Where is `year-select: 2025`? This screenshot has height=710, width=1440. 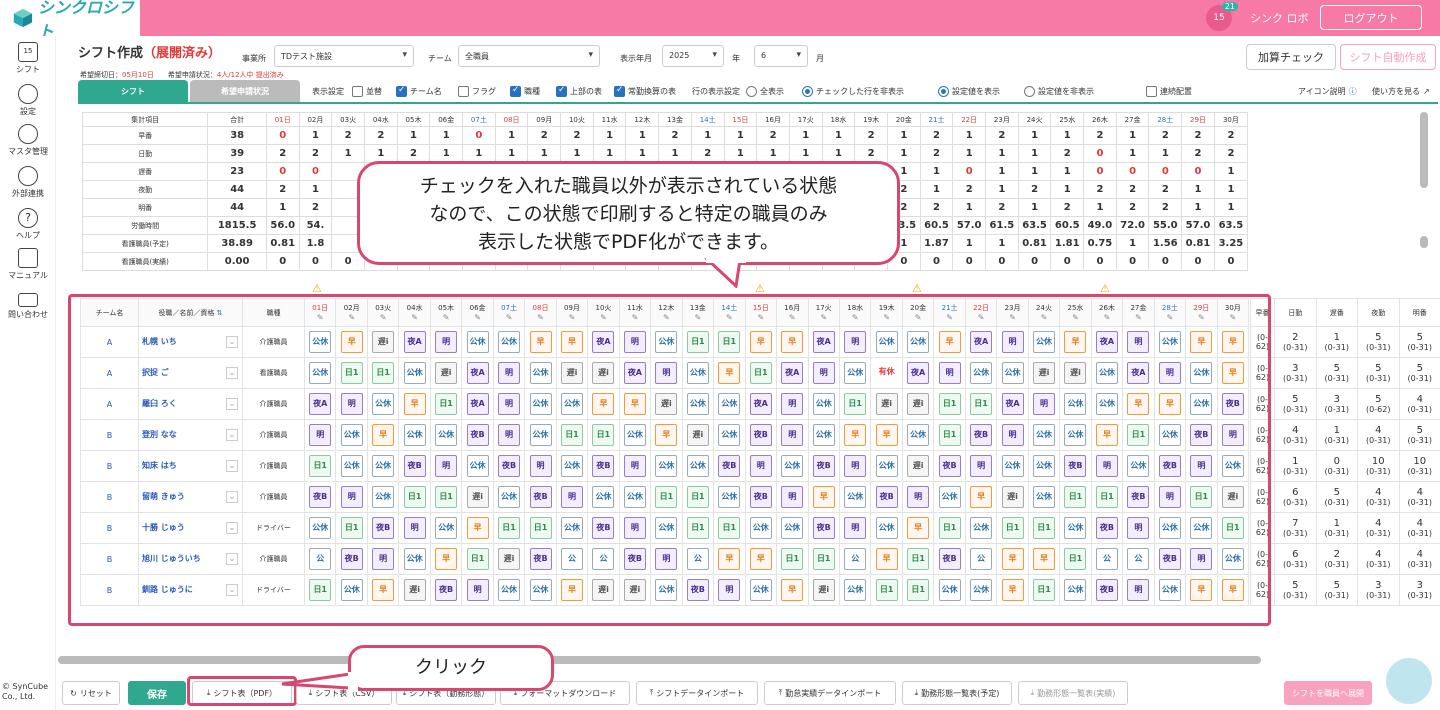
year-select: 2025 is located at coordinates (693, 56).